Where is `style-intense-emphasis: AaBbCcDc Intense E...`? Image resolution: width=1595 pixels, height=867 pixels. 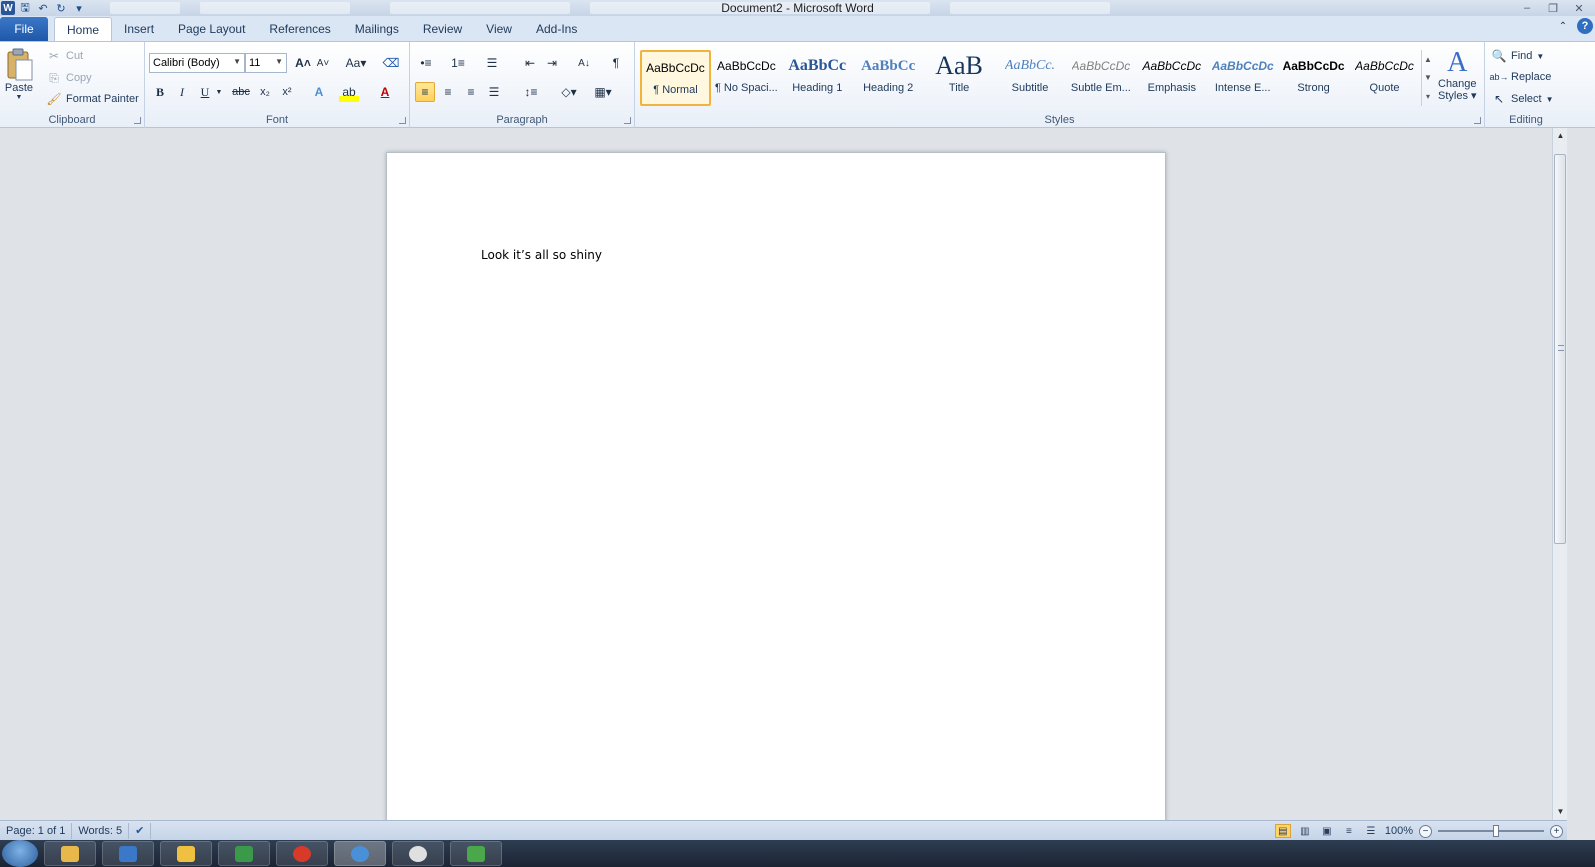
style-intense-emphasis: AaBbCcDc Intense E... is located at coordinates (1242, 78).